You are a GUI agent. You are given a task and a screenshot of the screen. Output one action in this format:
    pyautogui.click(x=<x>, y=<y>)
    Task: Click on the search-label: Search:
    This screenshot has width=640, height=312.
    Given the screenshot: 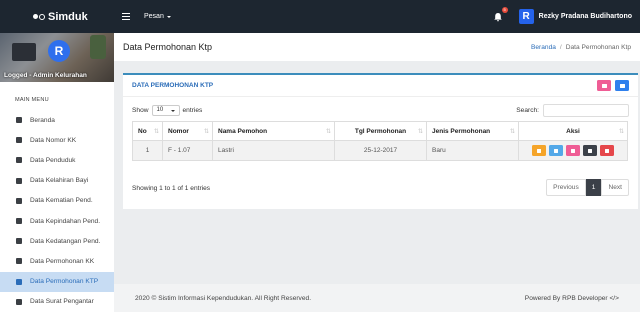 What is the action you would take?
    pyautogui.click(x=527, y=110)
    